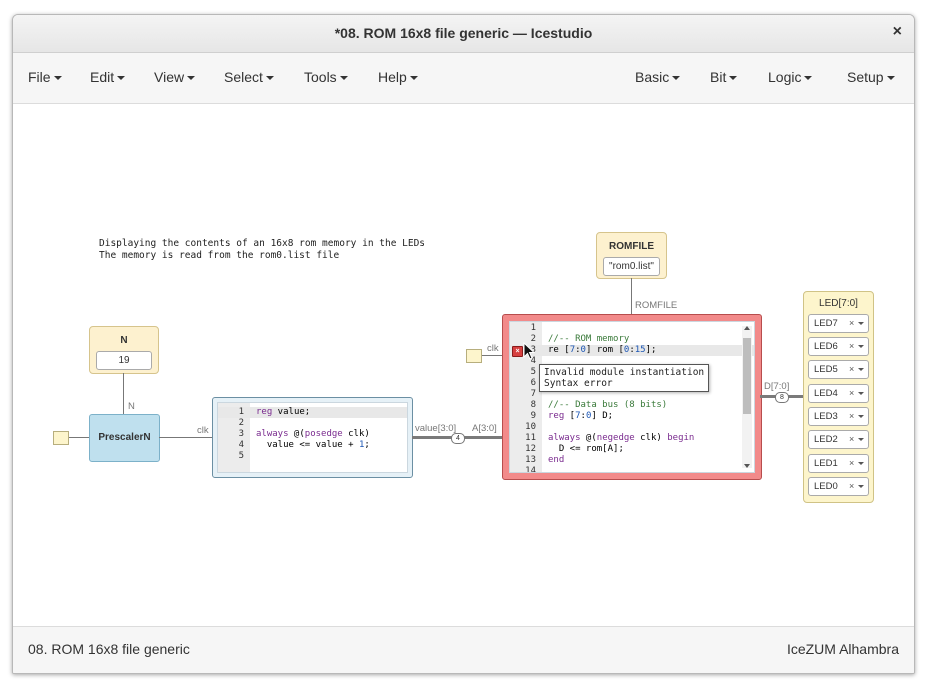 The height and width of the screenshot is (692, 927). I want to click on code-line: 3 always @(posedge clk), so click(312, 434).